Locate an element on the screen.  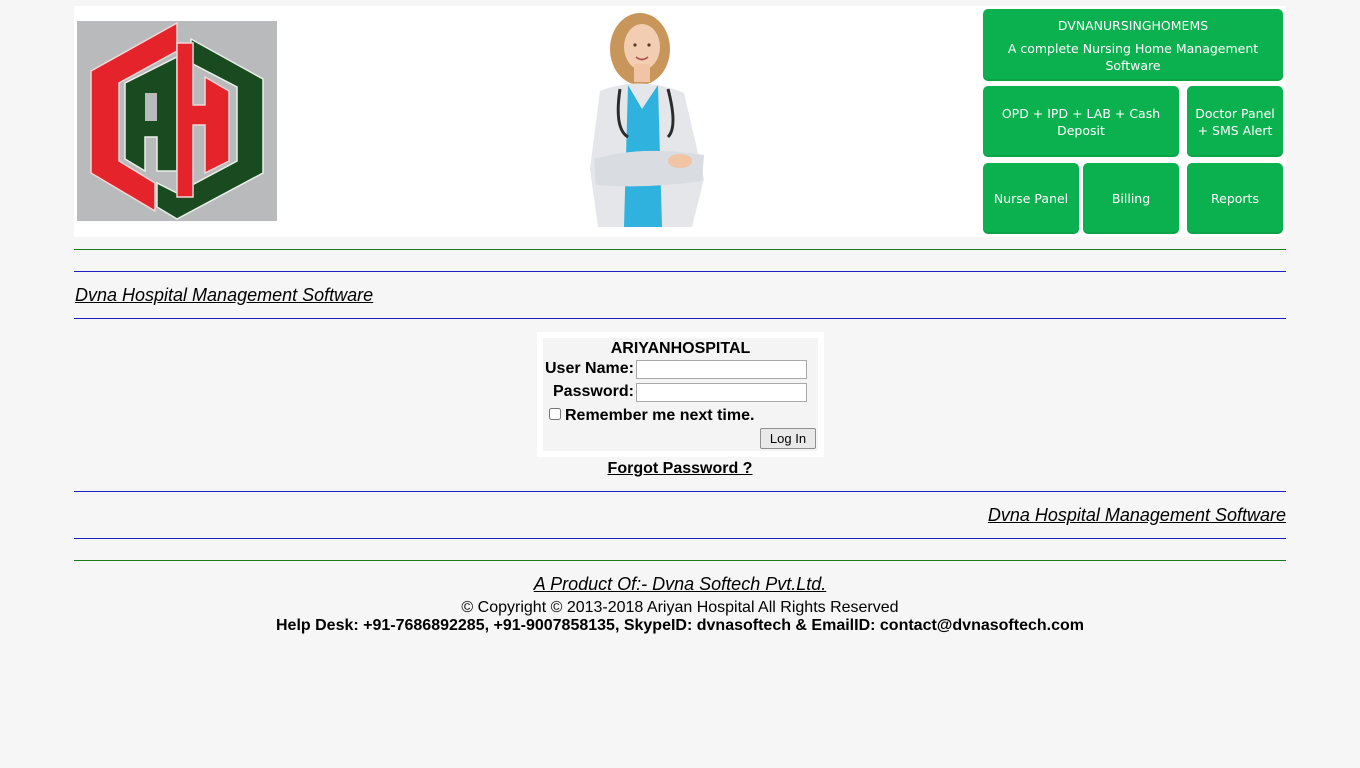
doctor-image is located at coordinates (650, 119).